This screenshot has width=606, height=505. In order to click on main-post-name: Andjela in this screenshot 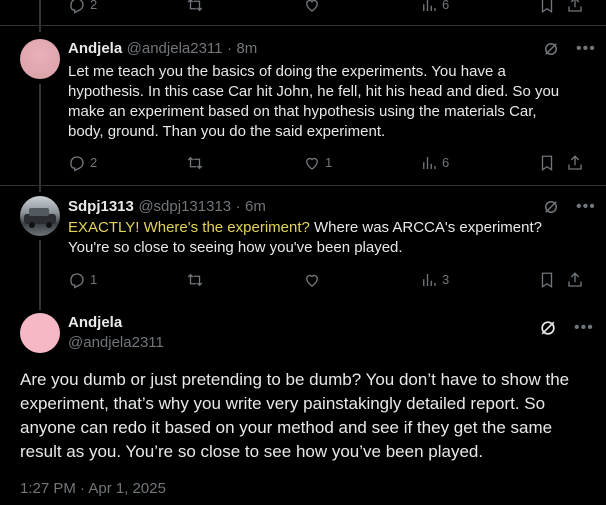, I will do `click(95, 323)`.